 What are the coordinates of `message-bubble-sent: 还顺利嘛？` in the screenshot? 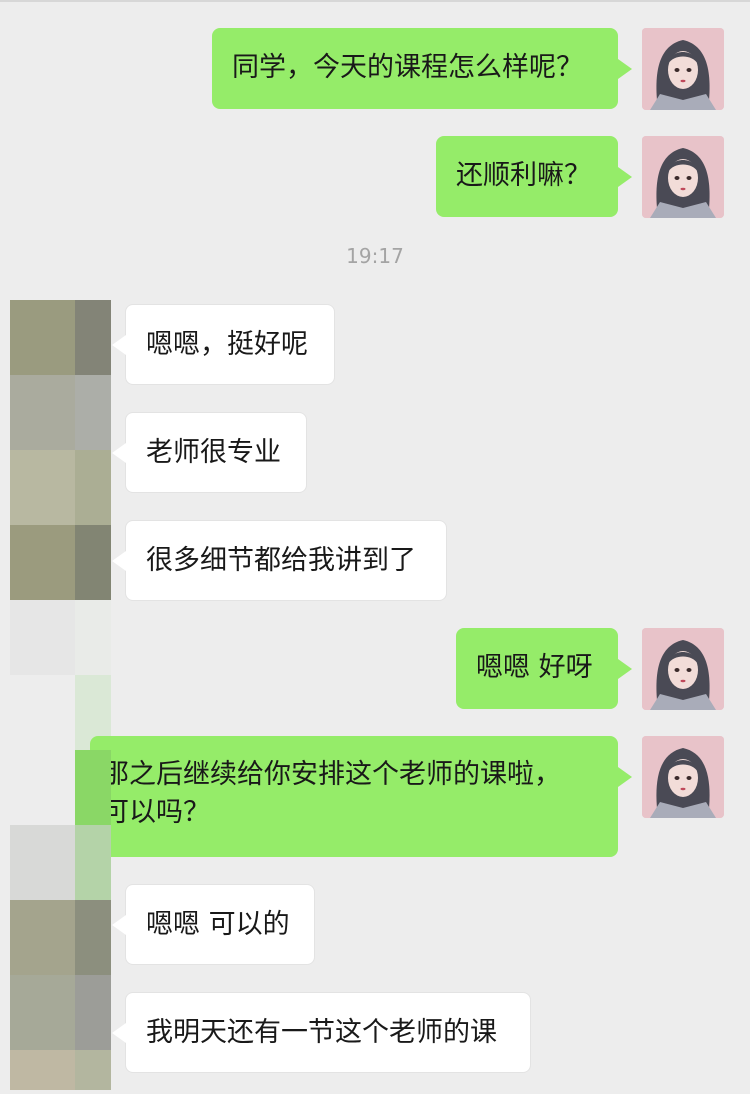 It's located at (527, 176).